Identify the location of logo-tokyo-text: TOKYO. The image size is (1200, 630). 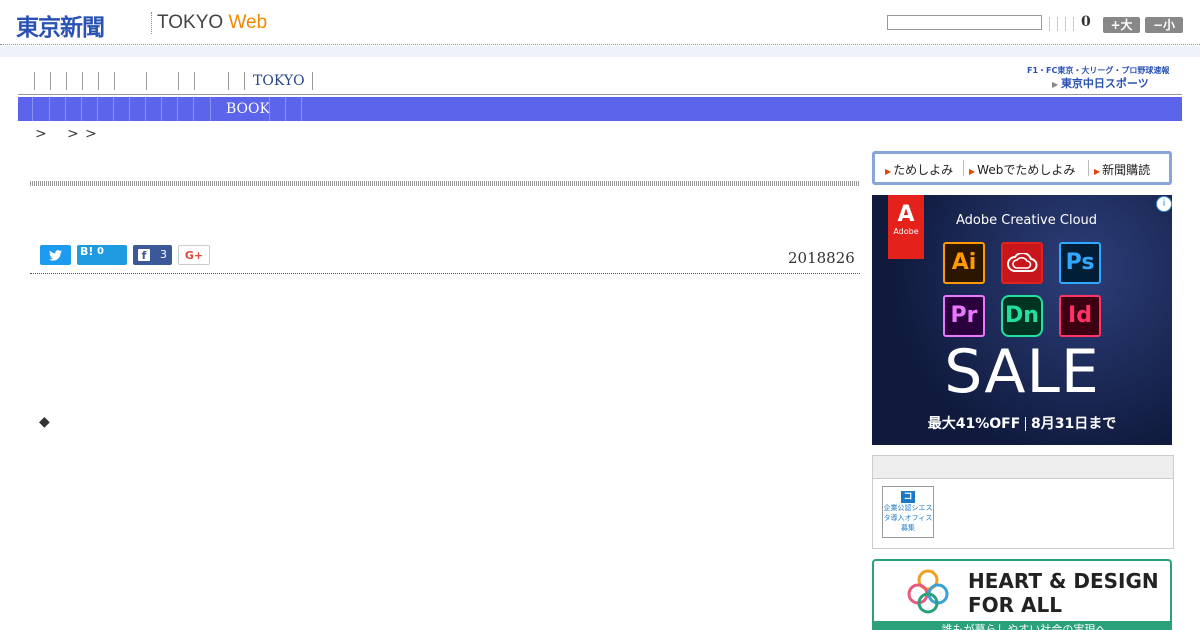
(190, 22).